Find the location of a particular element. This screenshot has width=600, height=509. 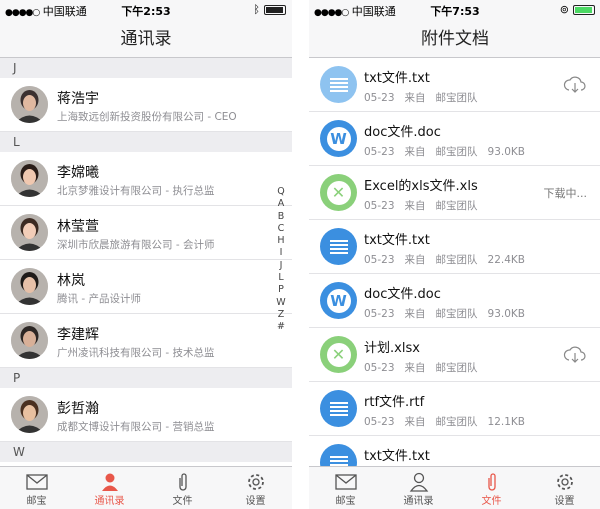

section-header: L is located at coordinates (146, 142).